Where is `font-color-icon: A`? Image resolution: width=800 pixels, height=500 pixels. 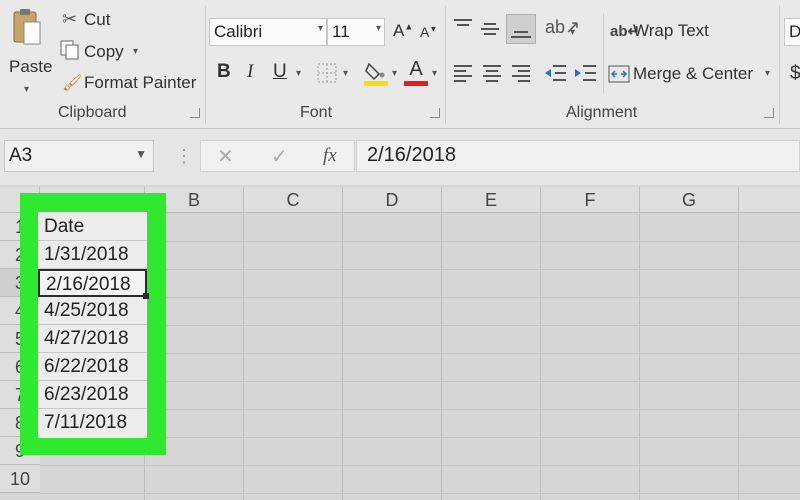
font-color-icon: A is located at coordinates (416, 69).